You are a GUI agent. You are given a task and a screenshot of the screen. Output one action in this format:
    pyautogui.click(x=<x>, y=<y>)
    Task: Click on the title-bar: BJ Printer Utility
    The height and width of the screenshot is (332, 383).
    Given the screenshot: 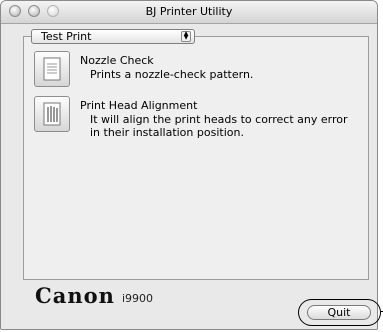 What is the action you would take?
    pyautogui.click(x=189, y=12)
    